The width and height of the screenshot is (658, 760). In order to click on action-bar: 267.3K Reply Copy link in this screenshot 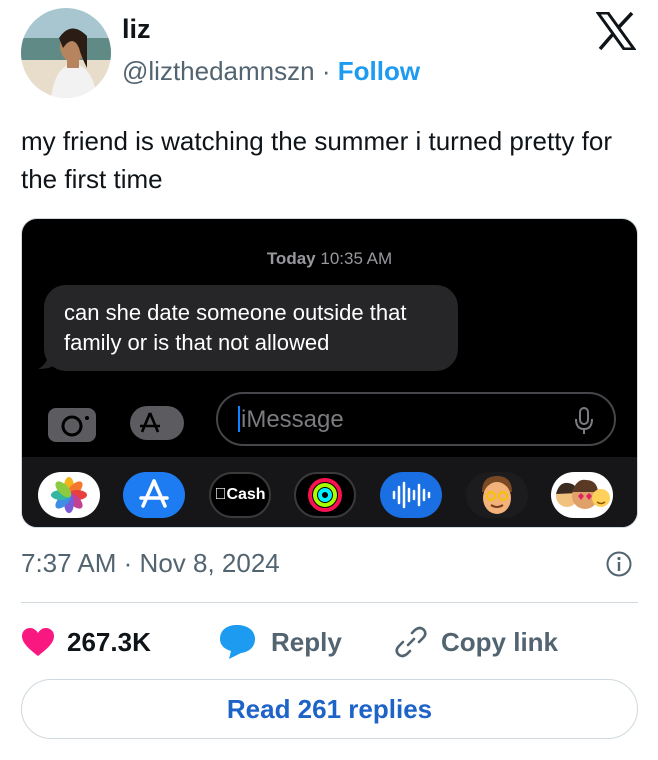, I will do `click(329, 642)`.